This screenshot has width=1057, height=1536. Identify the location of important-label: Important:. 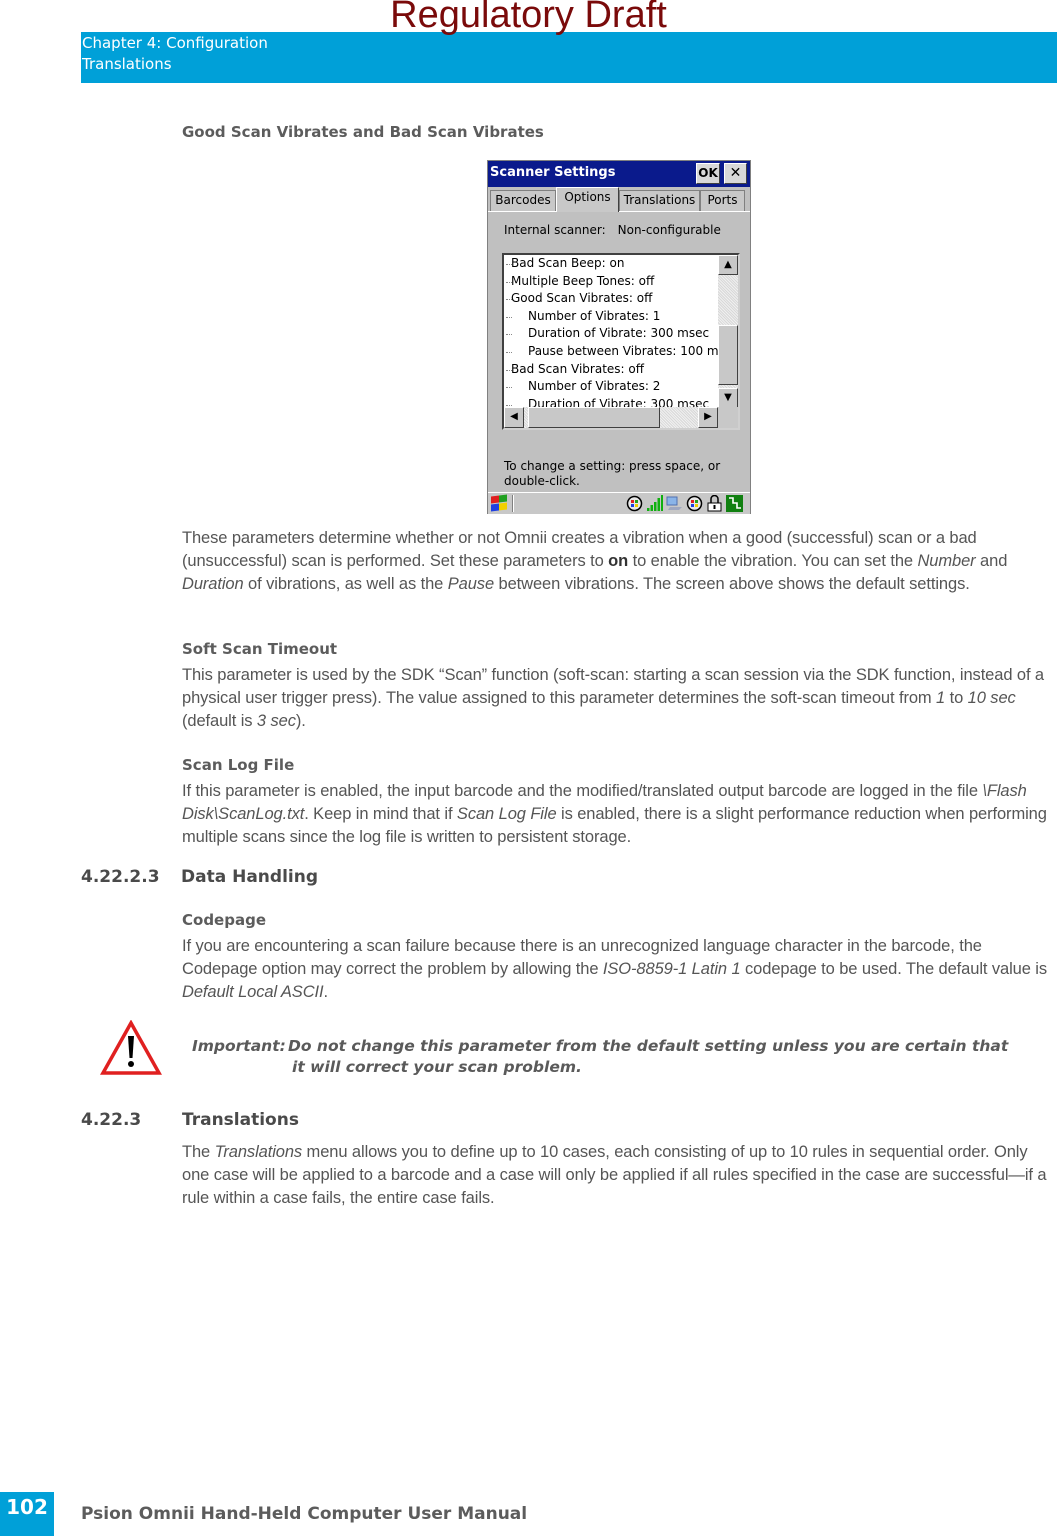
(239, 1046).